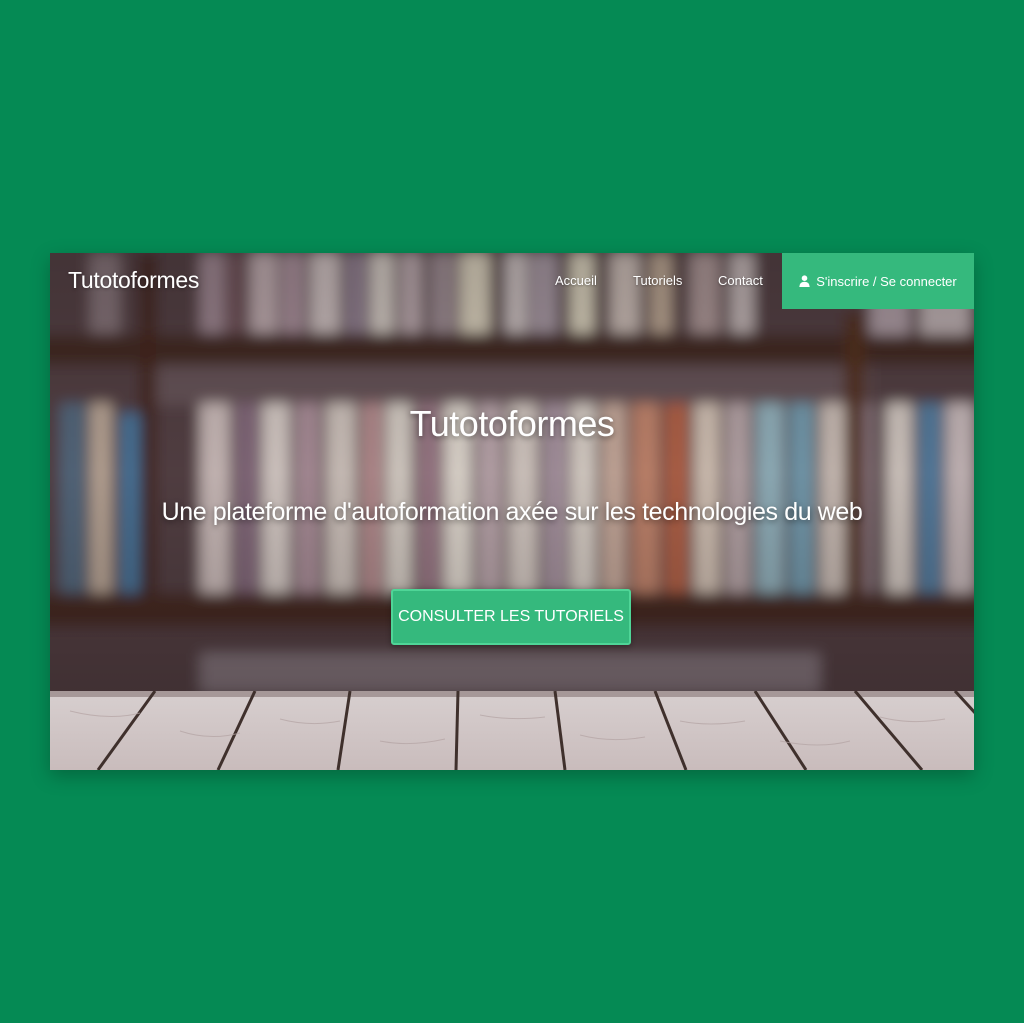 This screenshot has width=1024, height=1023. What do you see at coordinates (886, 281) in the screenshot?
I see `signup-login-label: S'inscrire / Se connecter` at bounding box center [886, 281].